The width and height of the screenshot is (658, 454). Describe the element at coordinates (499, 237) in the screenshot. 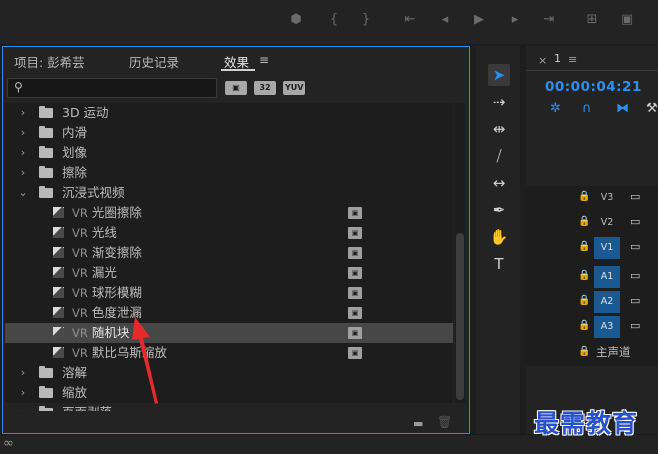

I see `hand-tool-icon: ✋` at that location.